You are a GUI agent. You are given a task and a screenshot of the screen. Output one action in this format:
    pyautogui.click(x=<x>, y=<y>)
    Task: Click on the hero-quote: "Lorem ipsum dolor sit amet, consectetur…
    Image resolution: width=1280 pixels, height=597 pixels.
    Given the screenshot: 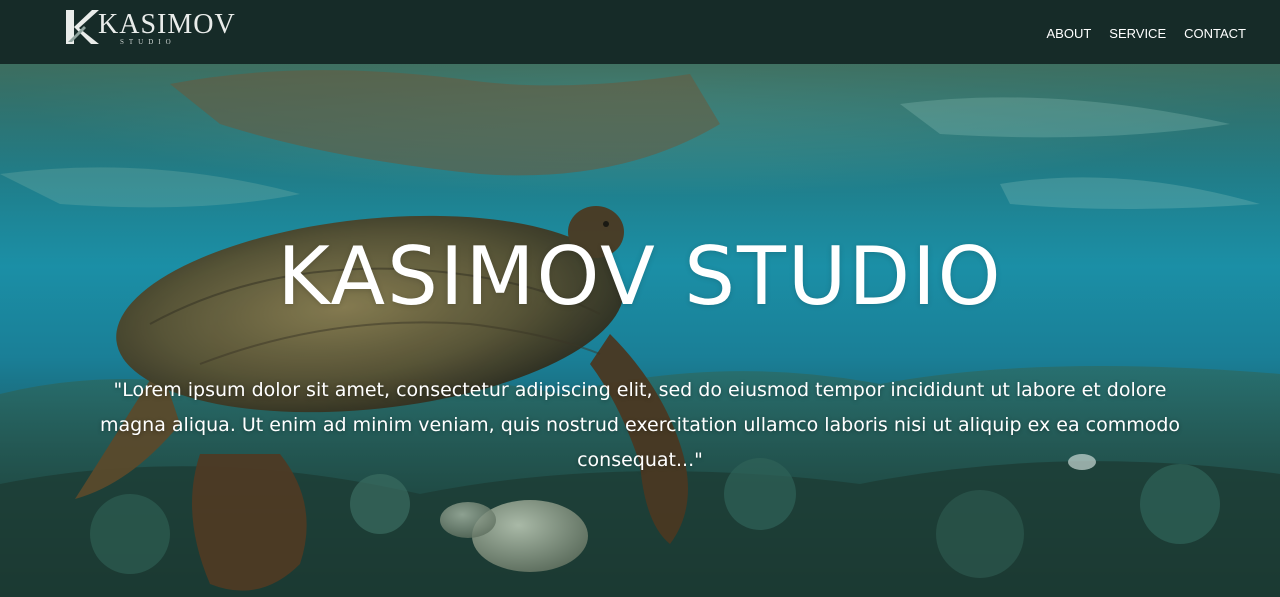 What is the action you would take?
    pyautogui.click(x=640, y=425)
    